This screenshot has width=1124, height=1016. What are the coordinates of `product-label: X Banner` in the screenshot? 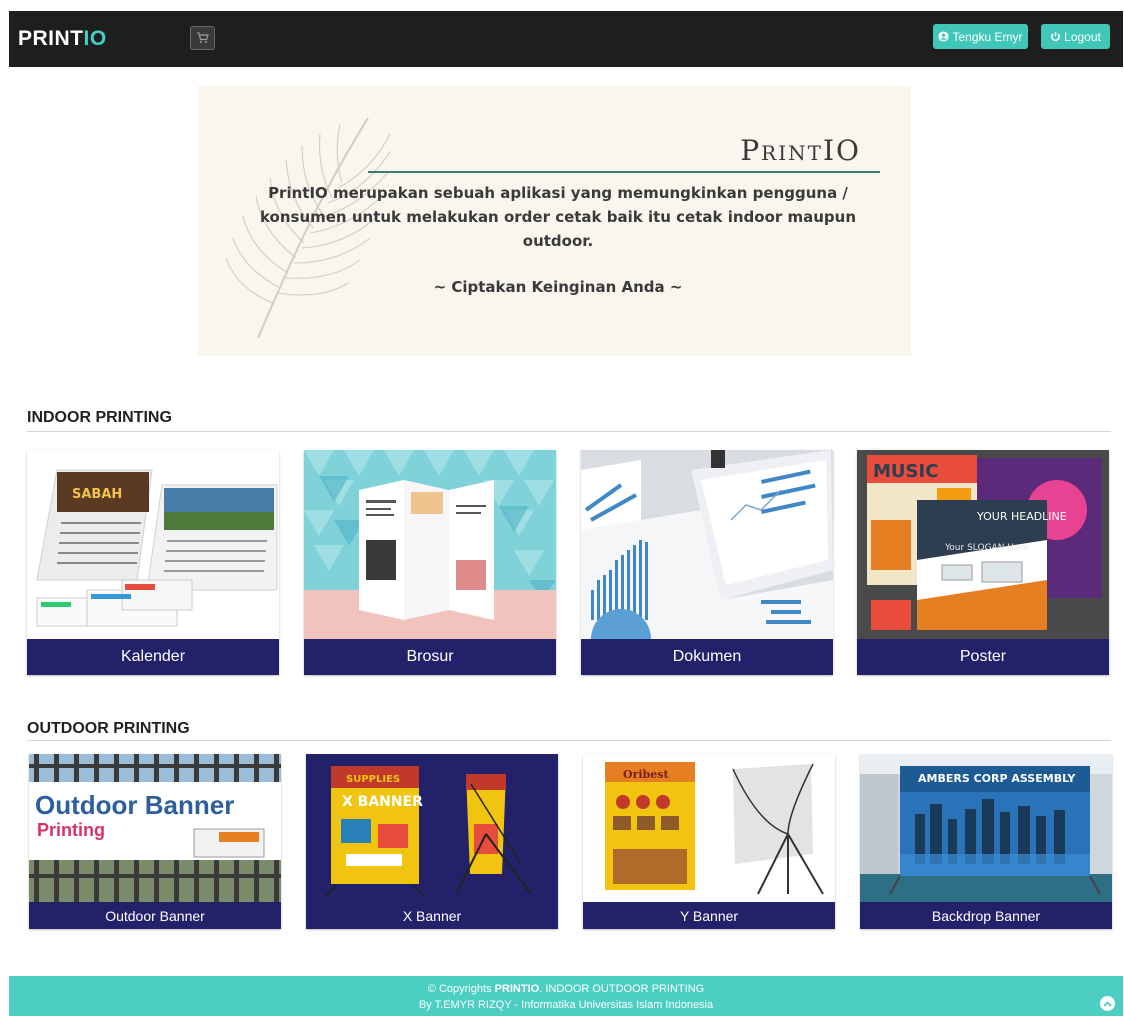 It's located at (432, 915).